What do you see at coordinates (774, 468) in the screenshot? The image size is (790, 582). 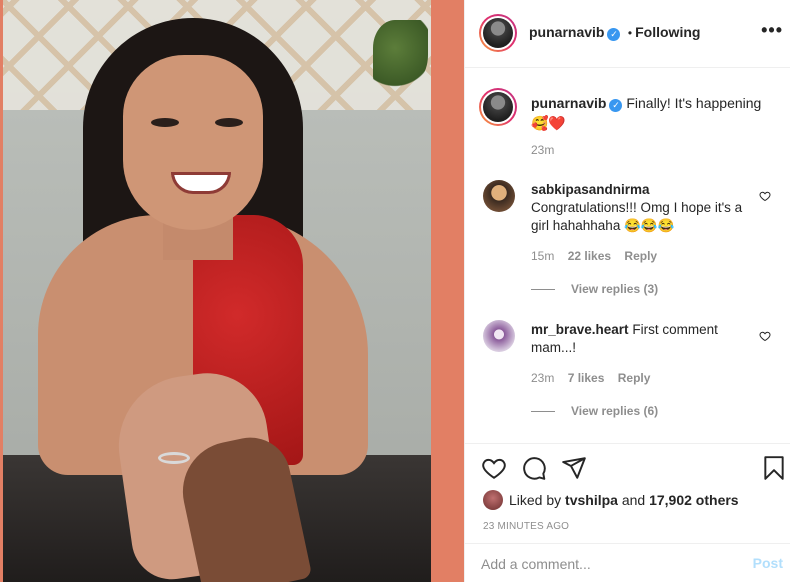 I see `bookmark-icon` at bounding box center [774, 468].